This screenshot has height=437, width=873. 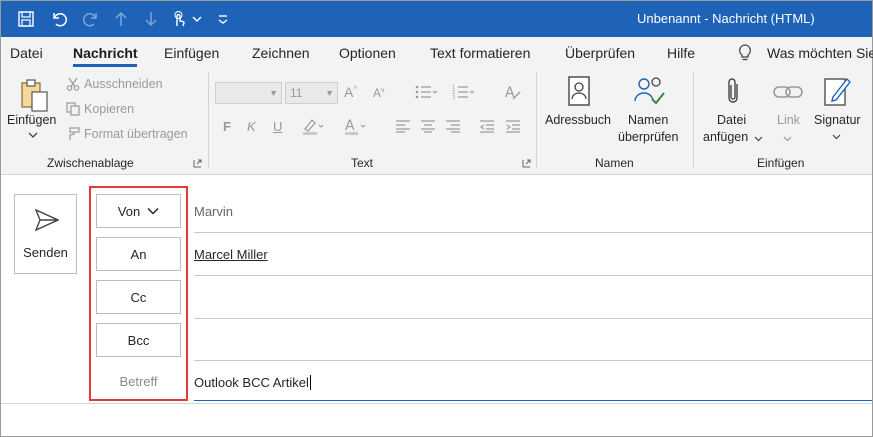 I want to click on decrease-indent-icon, so click(x=487, y=126).